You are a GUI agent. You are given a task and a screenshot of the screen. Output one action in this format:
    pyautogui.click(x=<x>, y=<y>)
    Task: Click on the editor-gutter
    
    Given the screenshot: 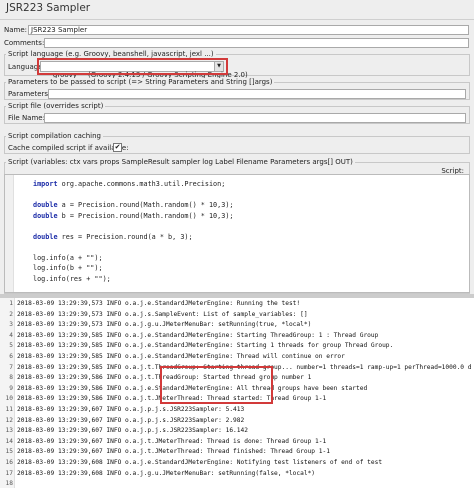 What is the action you would take?
    pyautogui.click(x=9, y=233)
    